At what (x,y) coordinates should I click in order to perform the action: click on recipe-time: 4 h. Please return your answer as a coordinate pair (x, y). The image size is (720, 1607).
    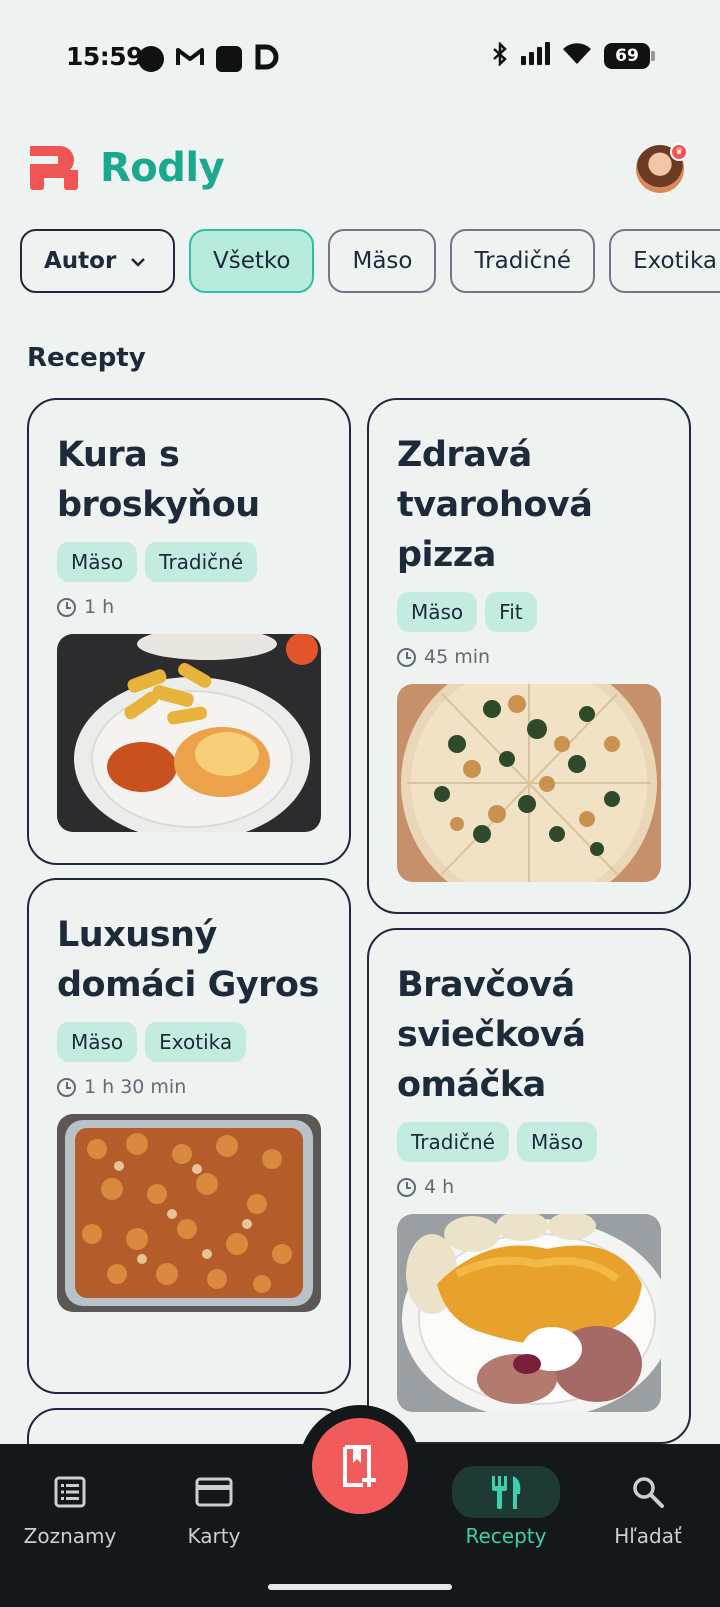
    Looking at the image, I should click on (529, 1187).